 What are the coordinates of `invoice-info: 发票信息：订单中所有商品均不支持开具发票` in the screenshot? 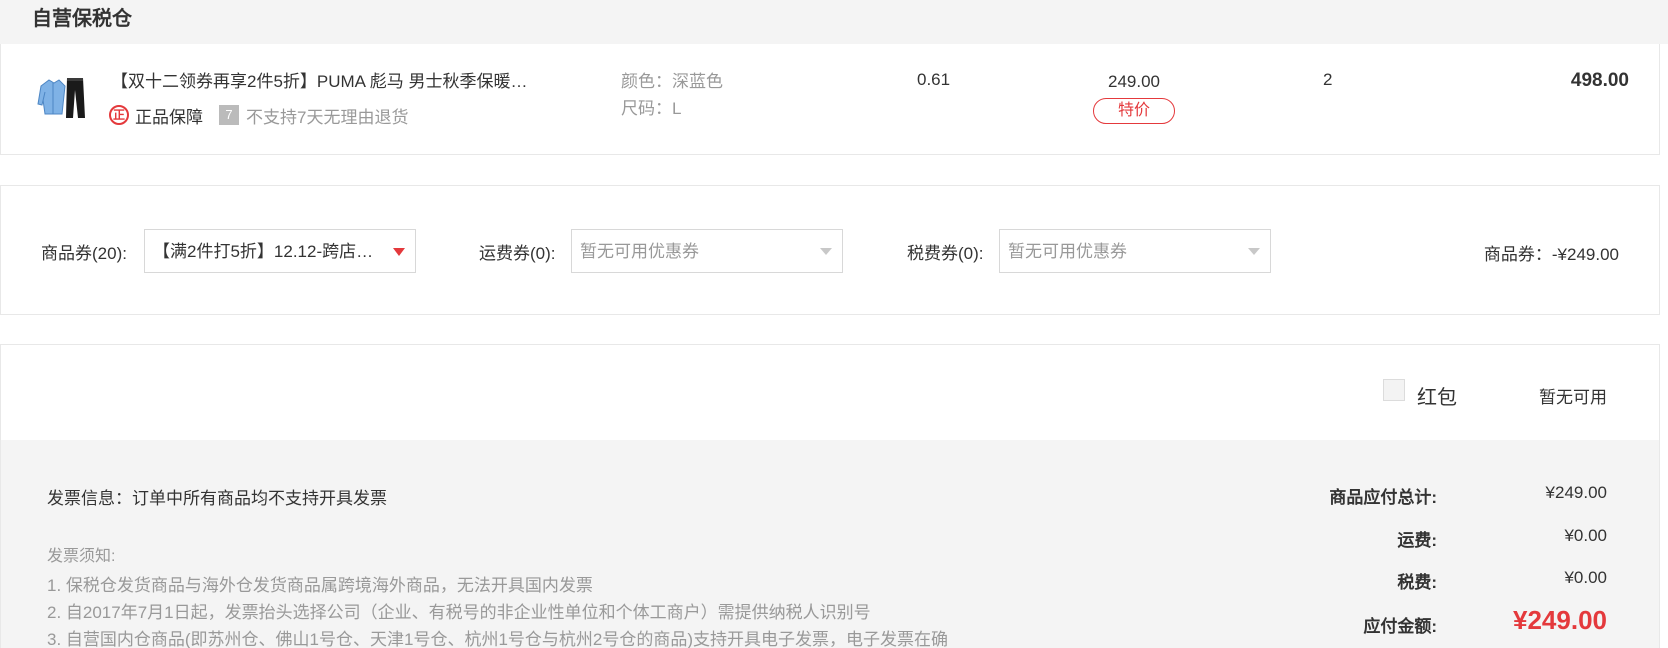 It's located at (217, 498).